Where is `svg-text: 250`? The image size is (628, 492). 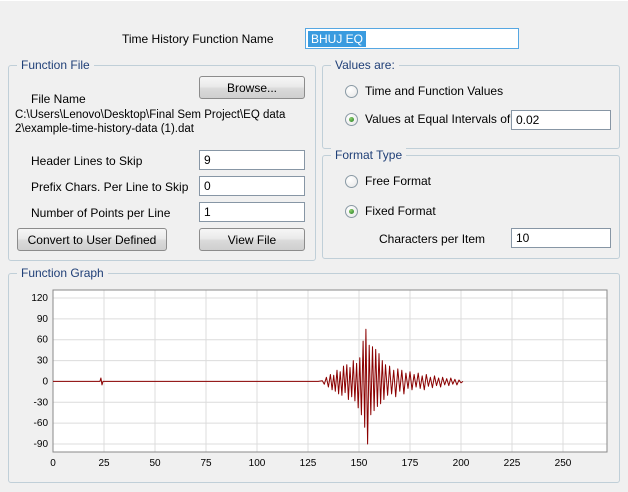
svg-text: 250 is located at coordinates (563, 463).